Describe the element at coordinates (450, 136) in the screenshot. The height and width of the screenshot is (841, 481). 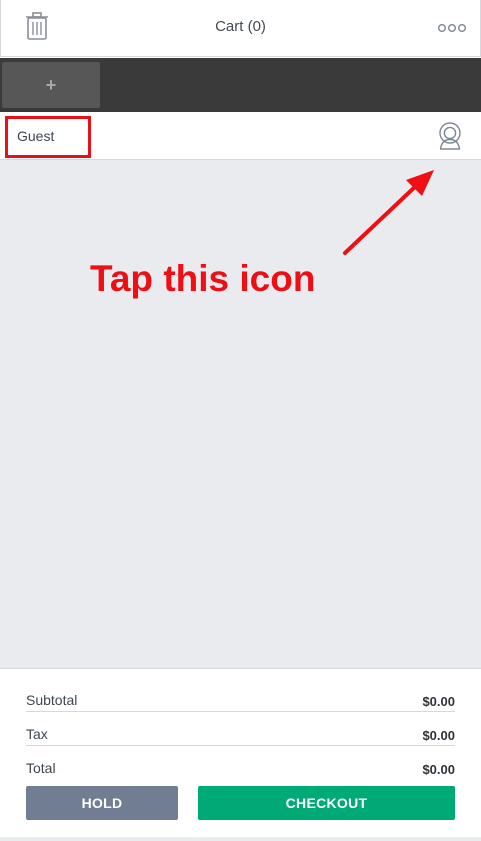
I see `person-icon` at that location.